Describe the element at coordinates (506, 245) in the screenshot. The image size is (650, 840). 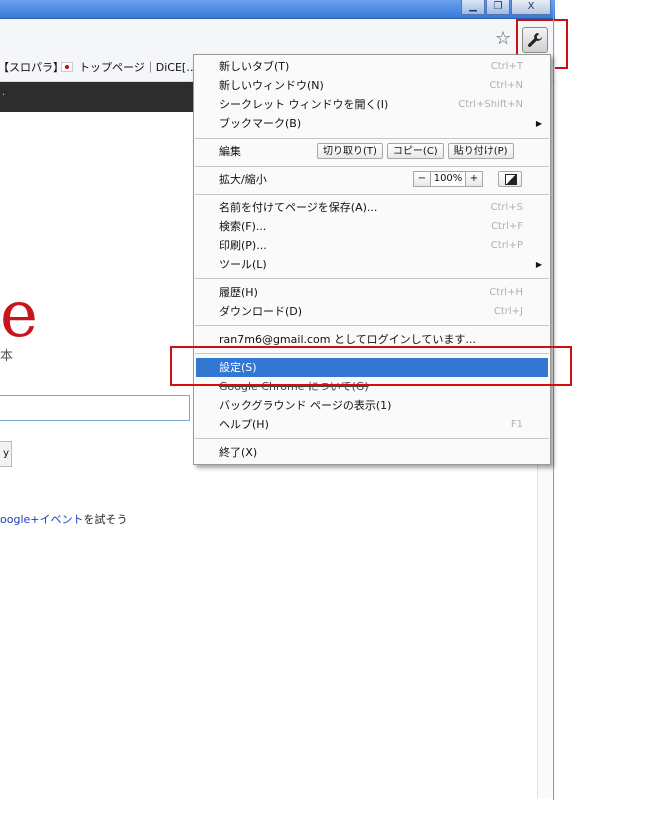
I see `menu-item-shortcut: Ctrl+P` at that location.